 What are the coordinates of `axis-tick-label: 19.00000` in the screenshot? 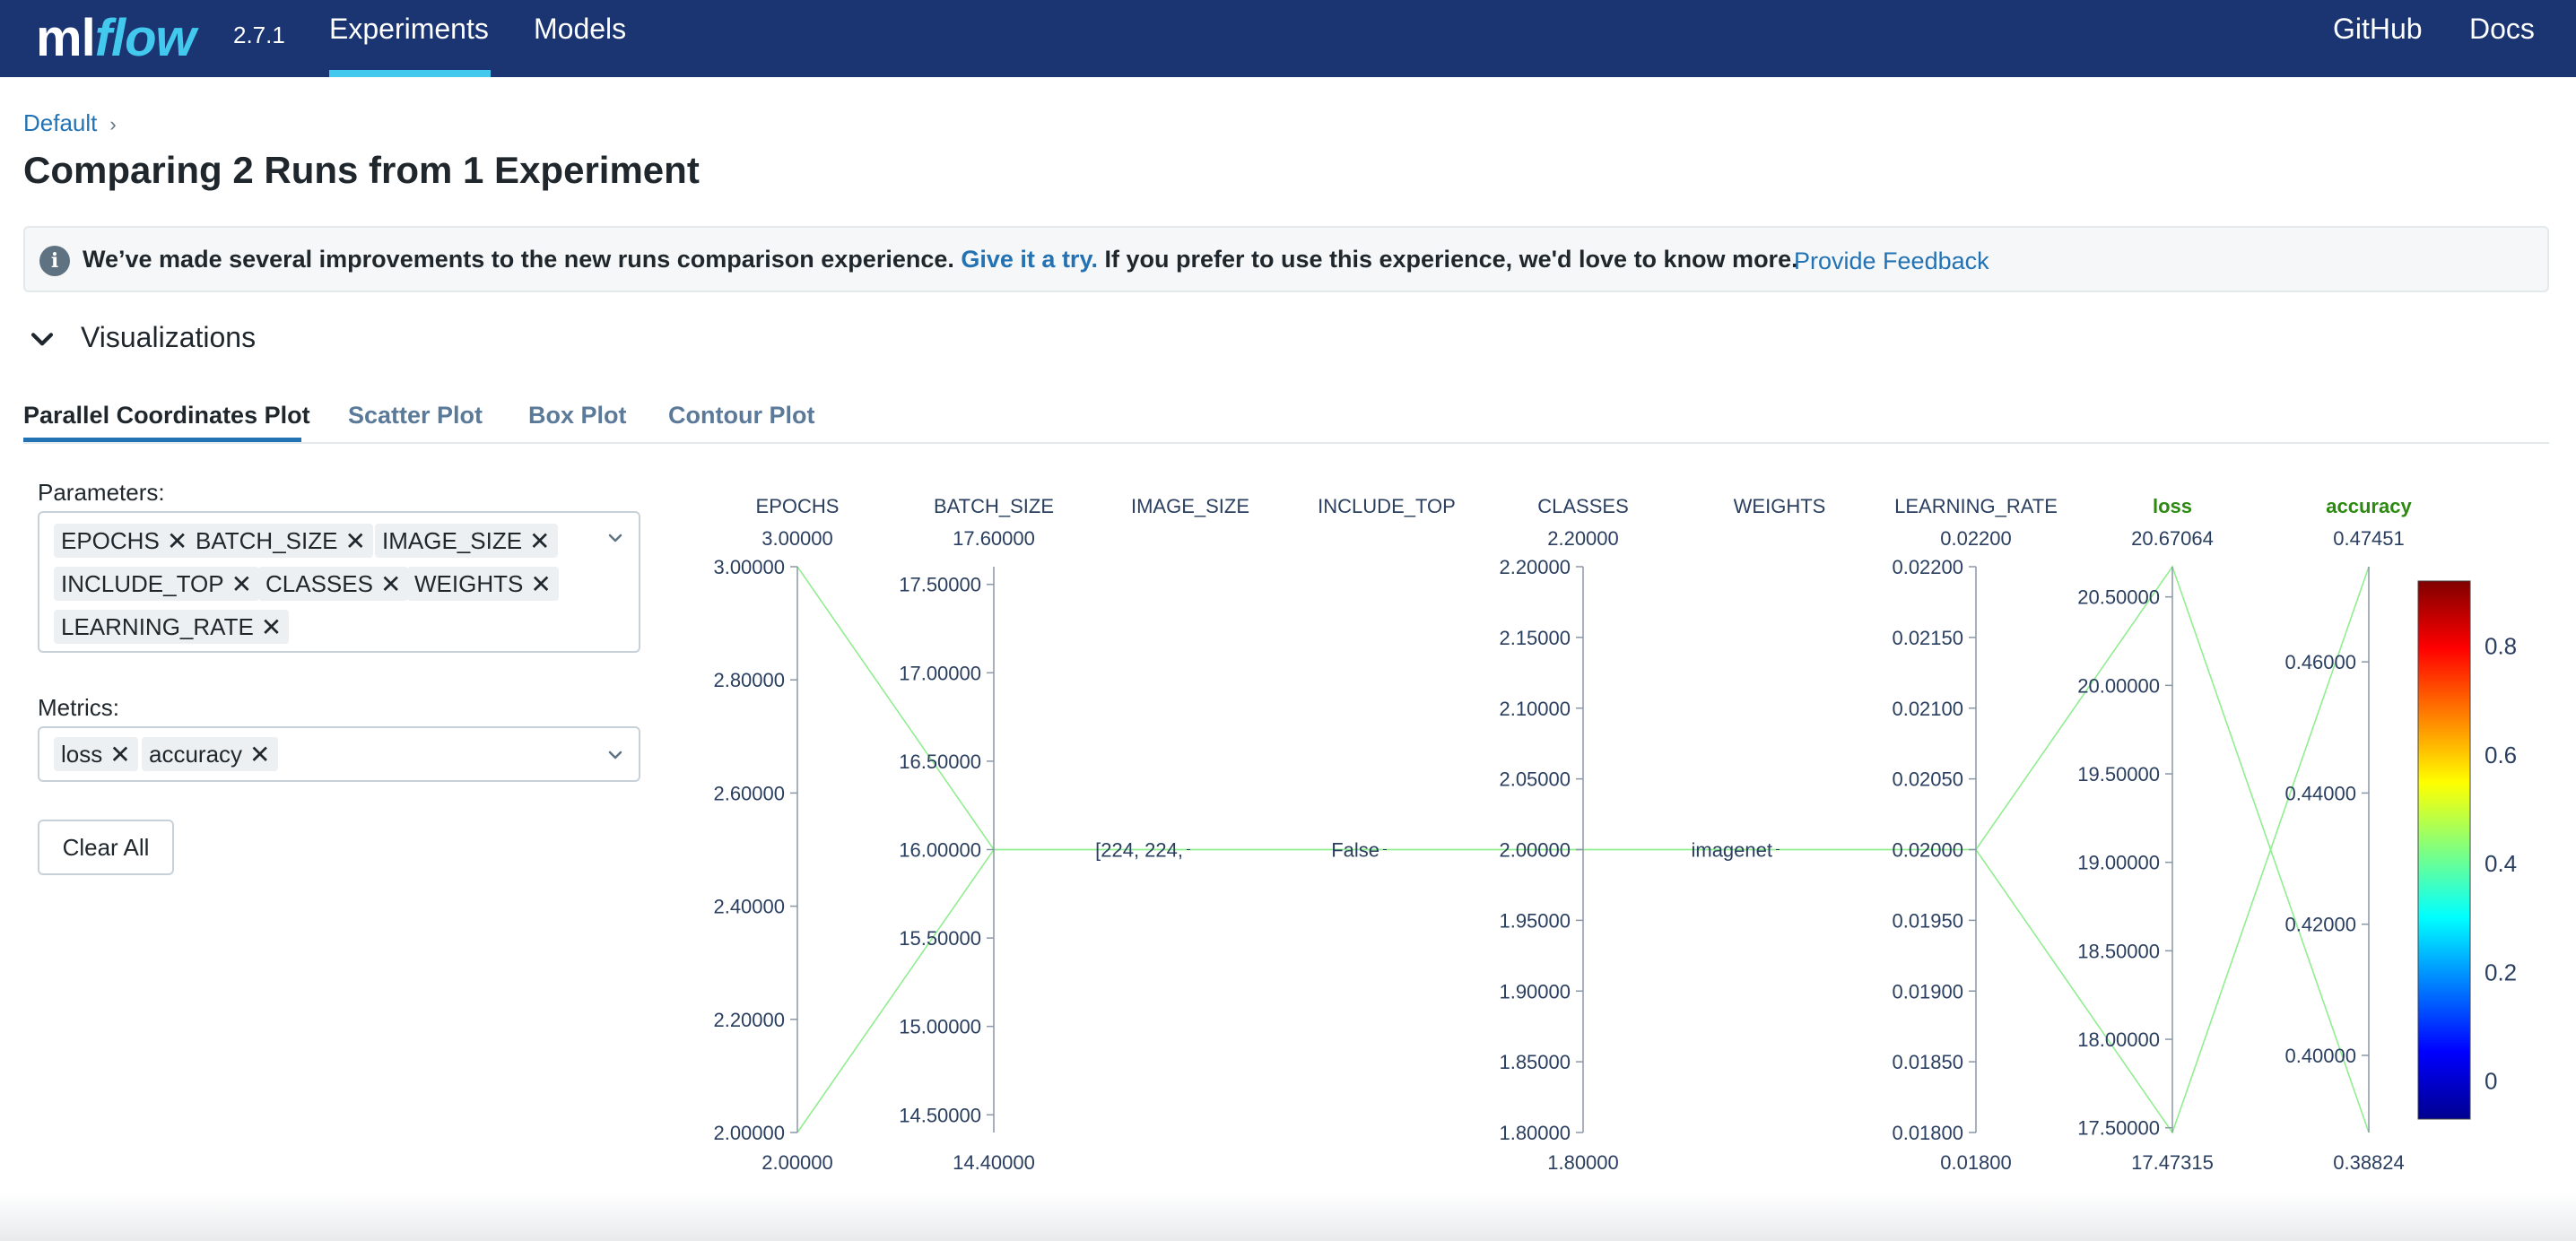 It's located at (2118, 863).